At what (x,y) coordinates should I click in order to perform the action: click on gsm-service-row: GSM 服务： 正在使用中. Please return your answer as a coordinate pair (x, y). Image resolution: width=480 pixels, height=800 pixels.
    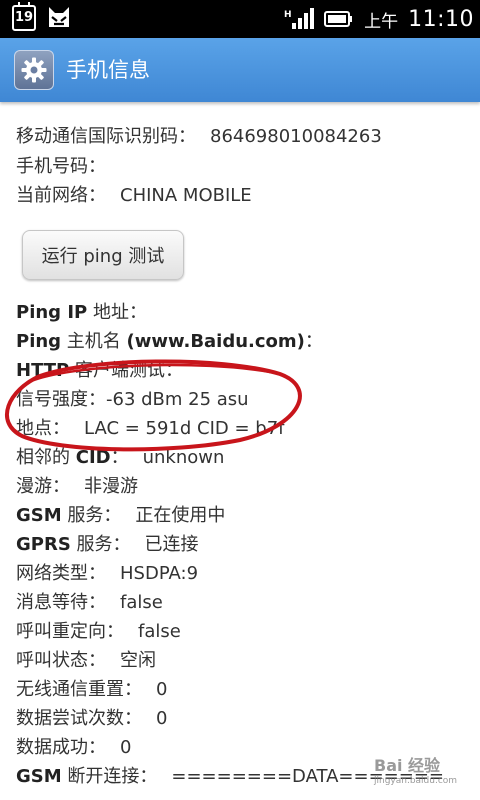
    Looking at the image, I should click on (120, 514).